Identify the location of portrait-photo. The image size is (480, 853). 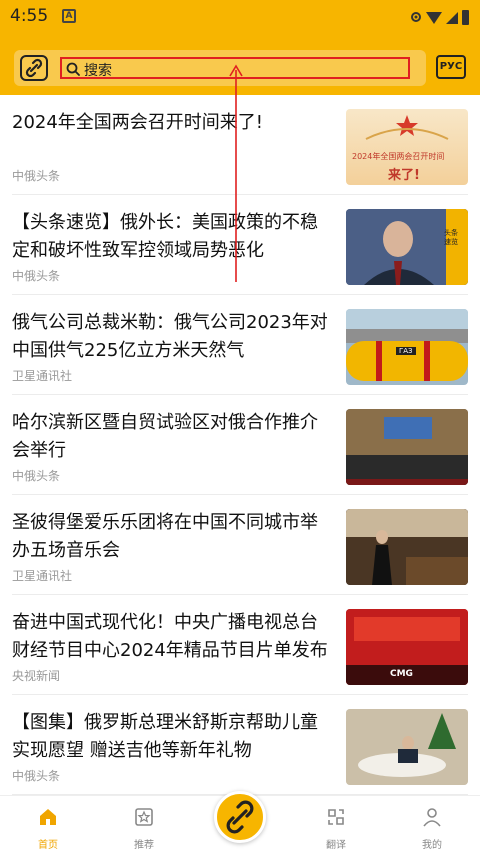
(407, 247).